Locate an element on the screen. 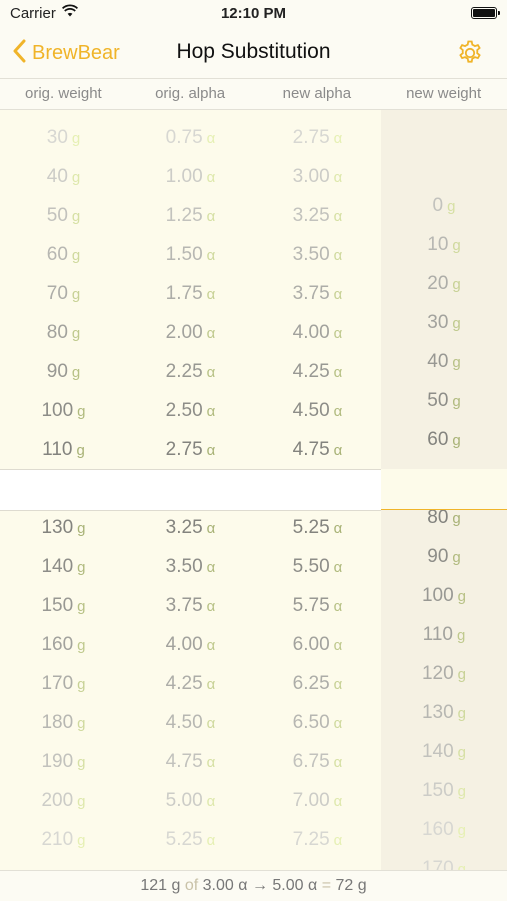 This screenshot has height=901, width=507. picker-row: 120g is located at coordinates (444, 674).